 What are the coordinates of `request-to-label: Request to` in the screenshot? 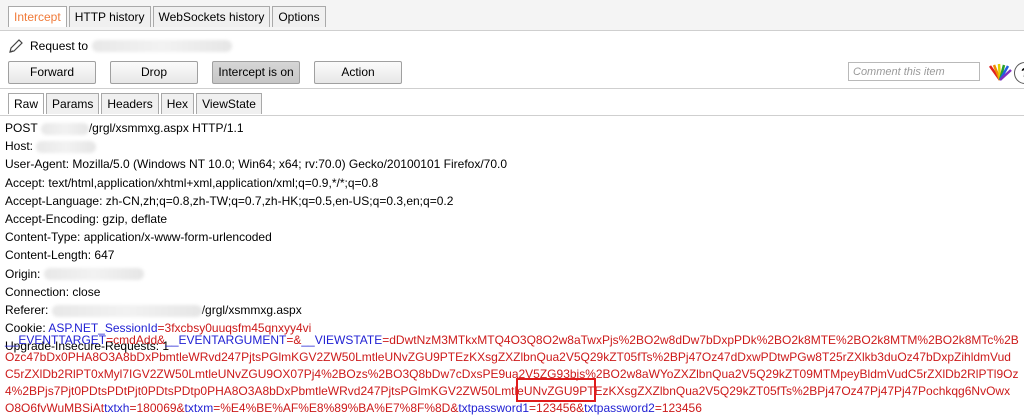 It's located at (59, 46).